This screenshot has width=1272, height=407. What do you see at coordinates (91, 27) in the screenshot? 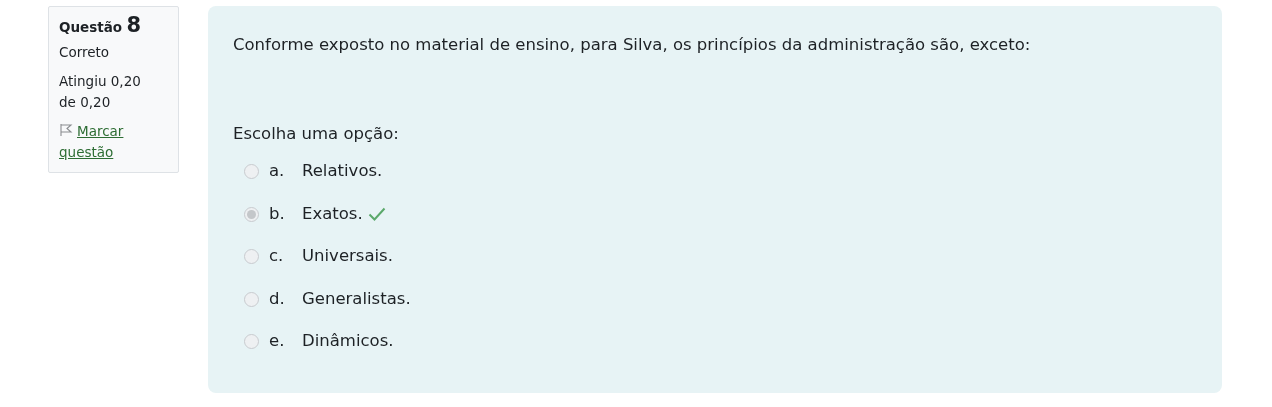
I see `question-label: Questão` at bounding box center [91, 27].